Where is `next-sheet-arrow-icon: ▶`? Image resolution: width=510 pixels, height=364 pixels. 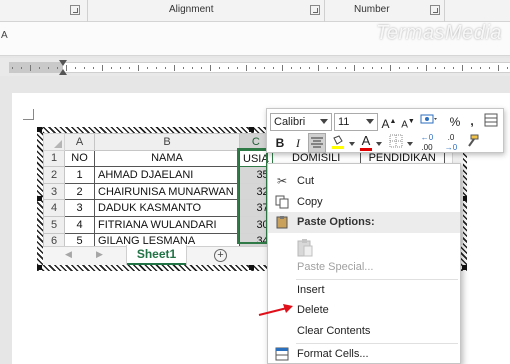 next-sheet-arrow-icon: ▶ is located at coordinates (99, 254).